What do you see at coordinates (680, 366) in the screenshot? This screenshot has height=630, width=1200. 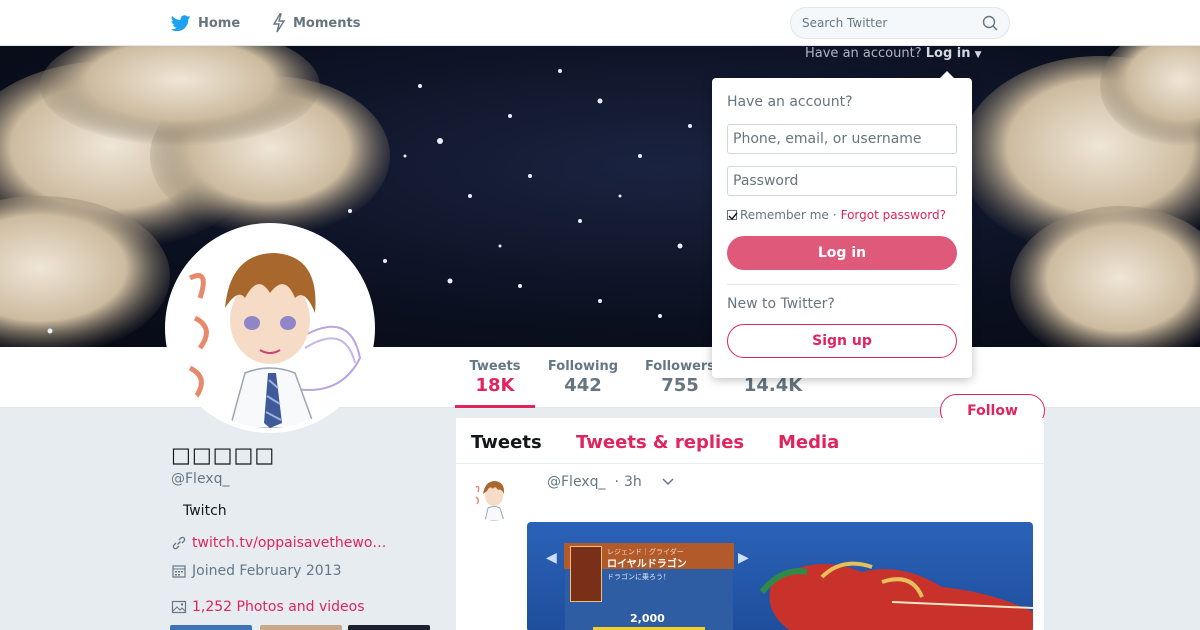 I see `stat-followers-label: Followers` at bounding box center [680, 366].